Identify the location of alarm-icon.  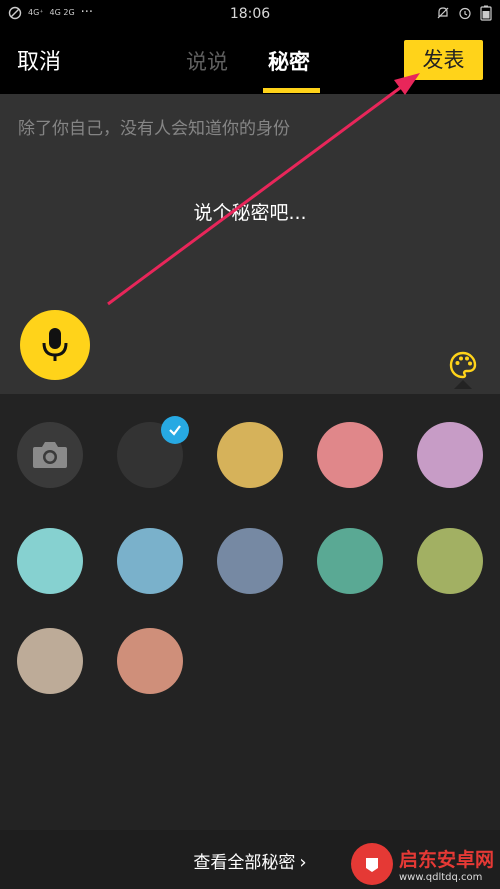
(465, 13).